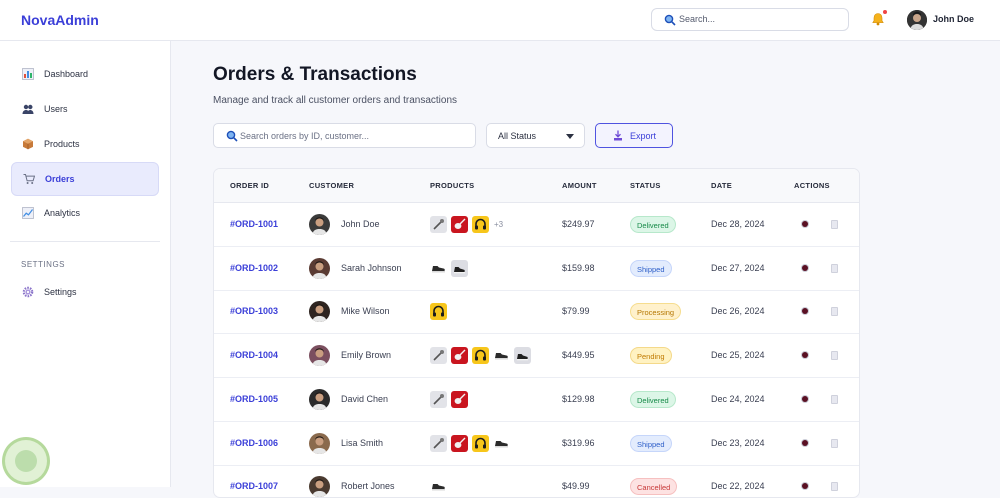 The width and height of the screenshot is (1000, 498). Describe the element at coordinates (254, 355) in the screenshot. I see `order-id-link: #ORD-1004` at that location.